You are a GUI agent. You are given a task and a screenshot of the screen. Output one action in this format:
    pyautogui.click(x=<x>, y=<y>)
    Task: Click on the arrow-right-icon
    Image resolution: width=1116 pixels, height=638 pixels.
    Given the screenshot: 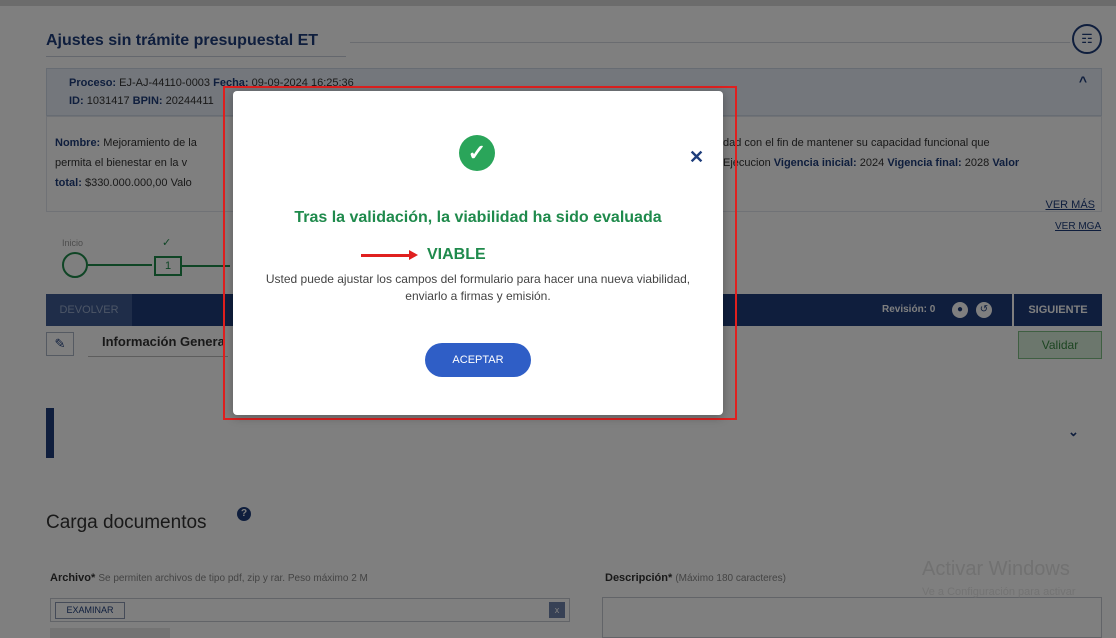 What is the action you would take?
    pyautogui.click(x=413, y=255)
    